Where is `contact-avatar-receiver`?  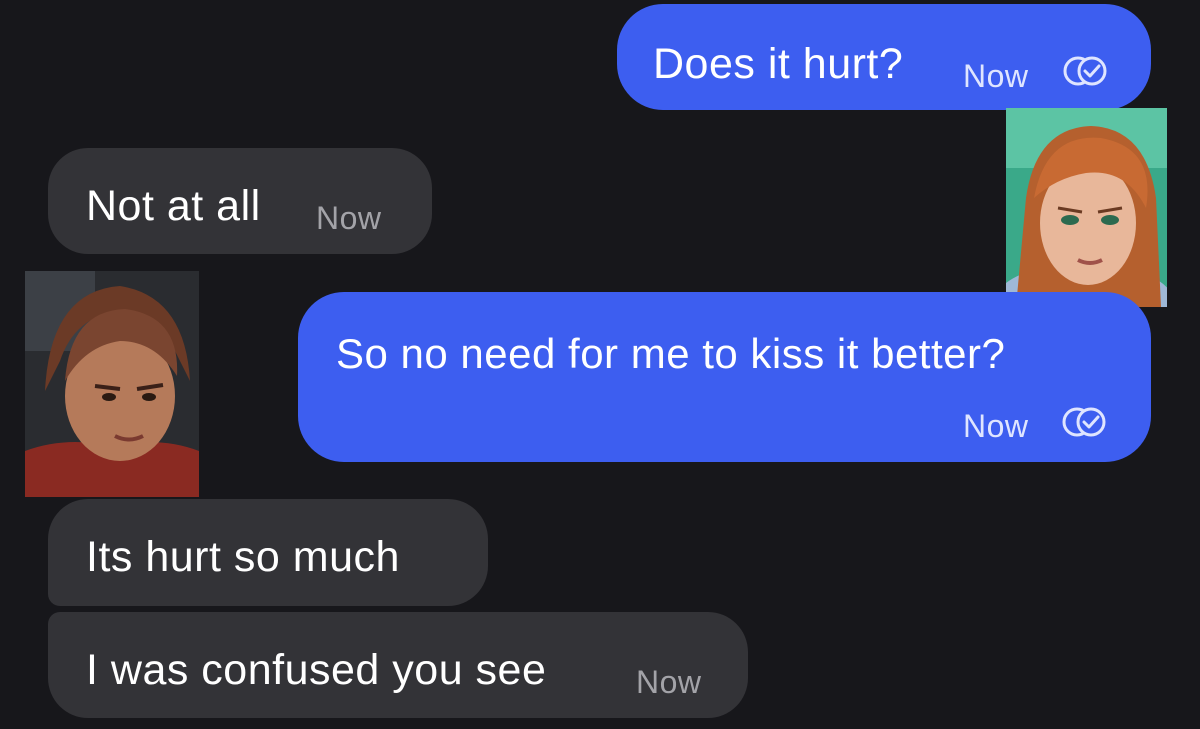 contact-avatar-receiver is located at coordinates (112, 384).